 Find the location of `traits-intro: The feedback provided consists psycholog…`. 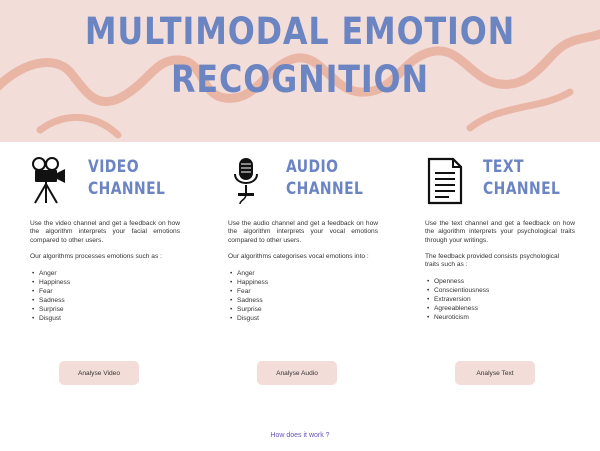

traits-intro: The feedback provided consists psycholog… is located at coordinates (492, 260).